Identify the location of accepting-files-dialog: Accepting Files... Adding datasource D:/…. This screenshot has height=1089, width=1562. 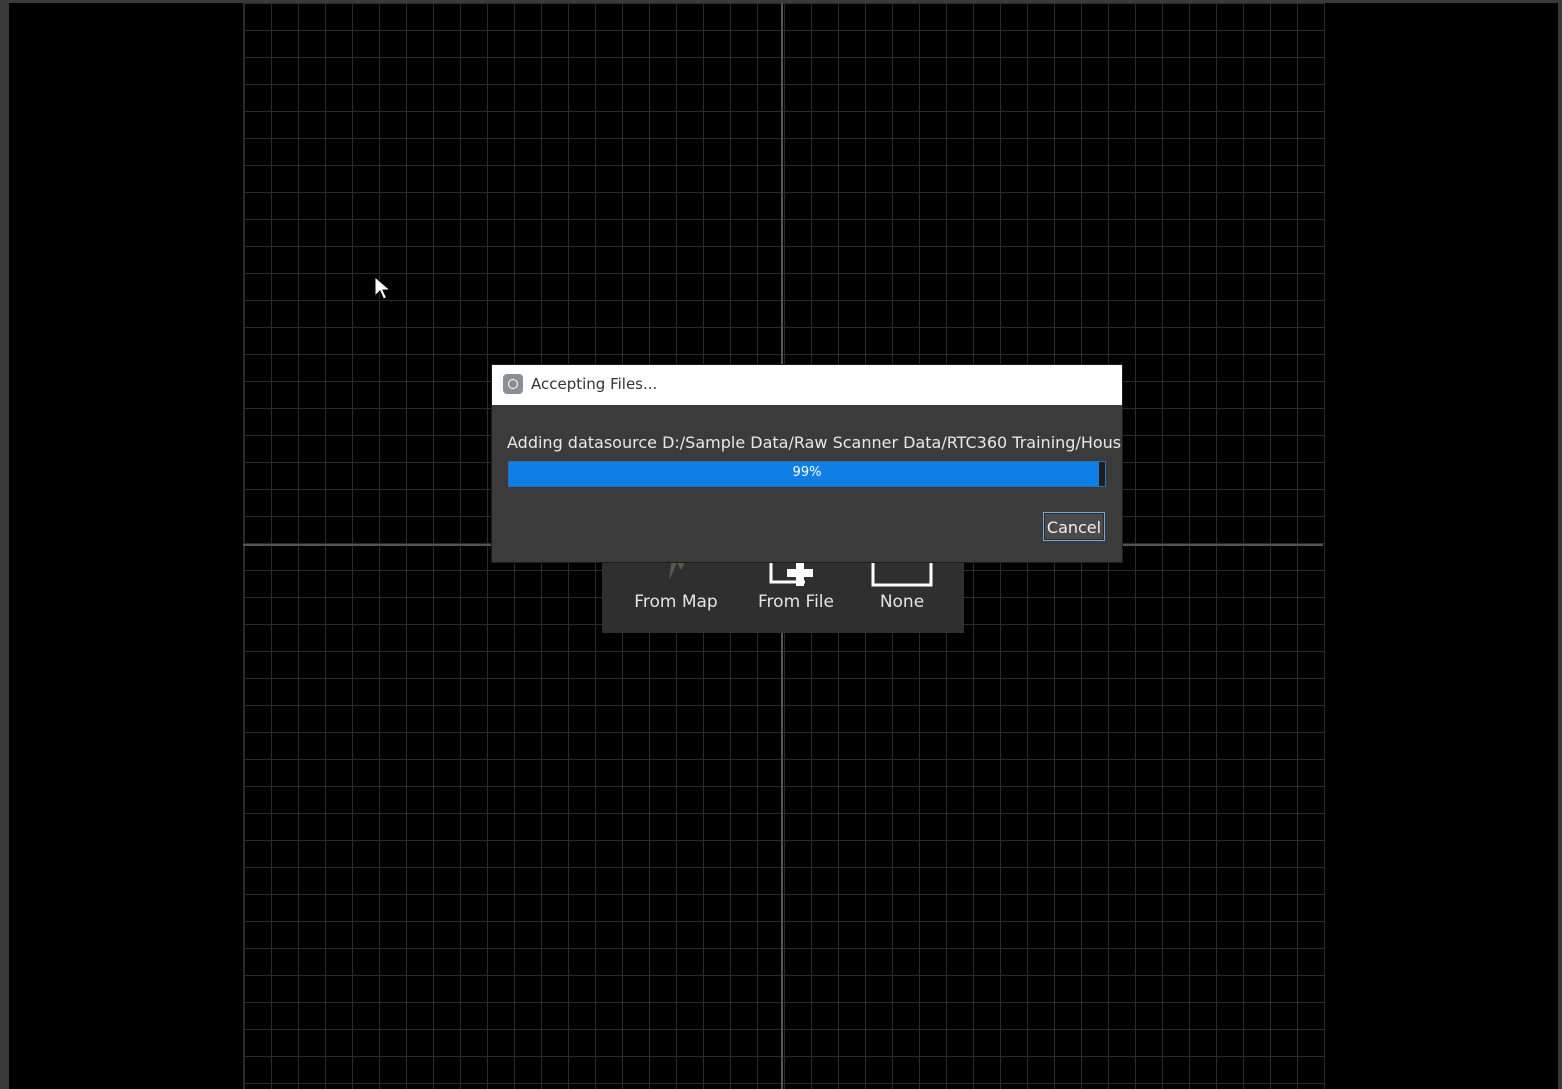
(807, 463).